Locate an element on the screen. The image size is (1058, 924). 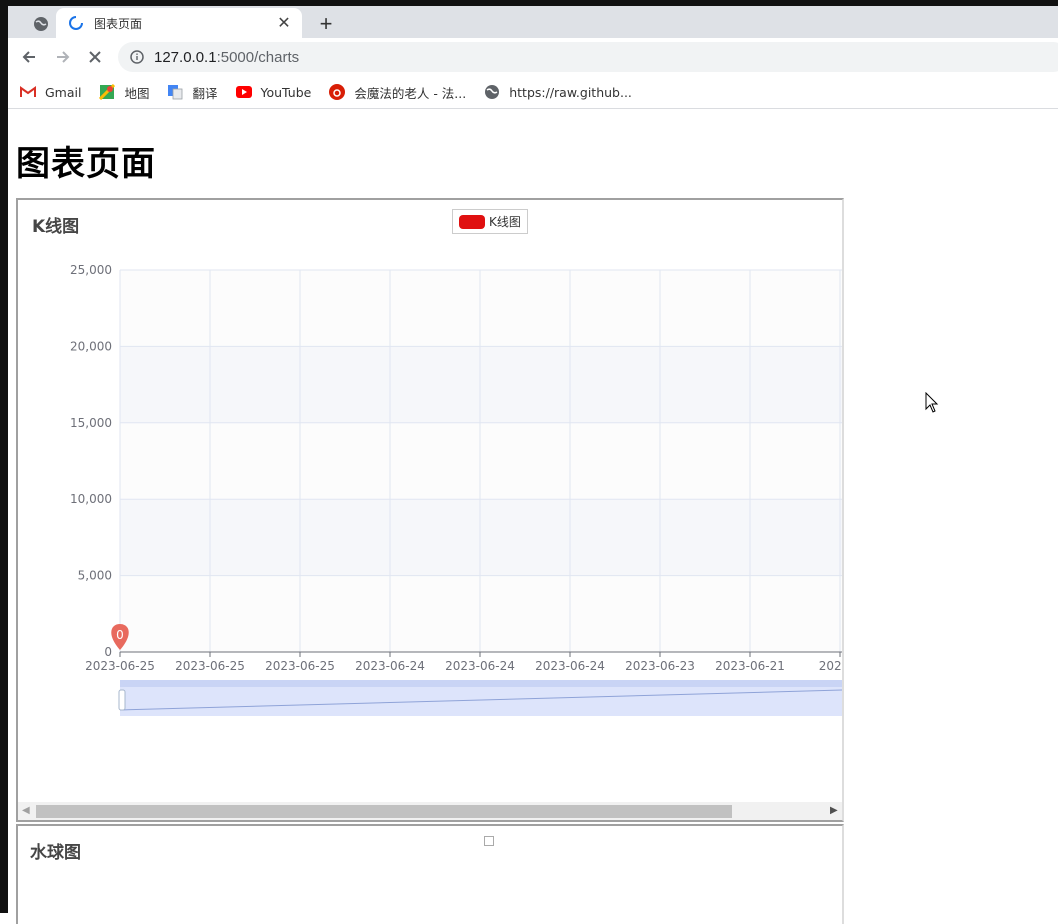
bookmark-gmail: Gmail is located at coordinates (50, 92).